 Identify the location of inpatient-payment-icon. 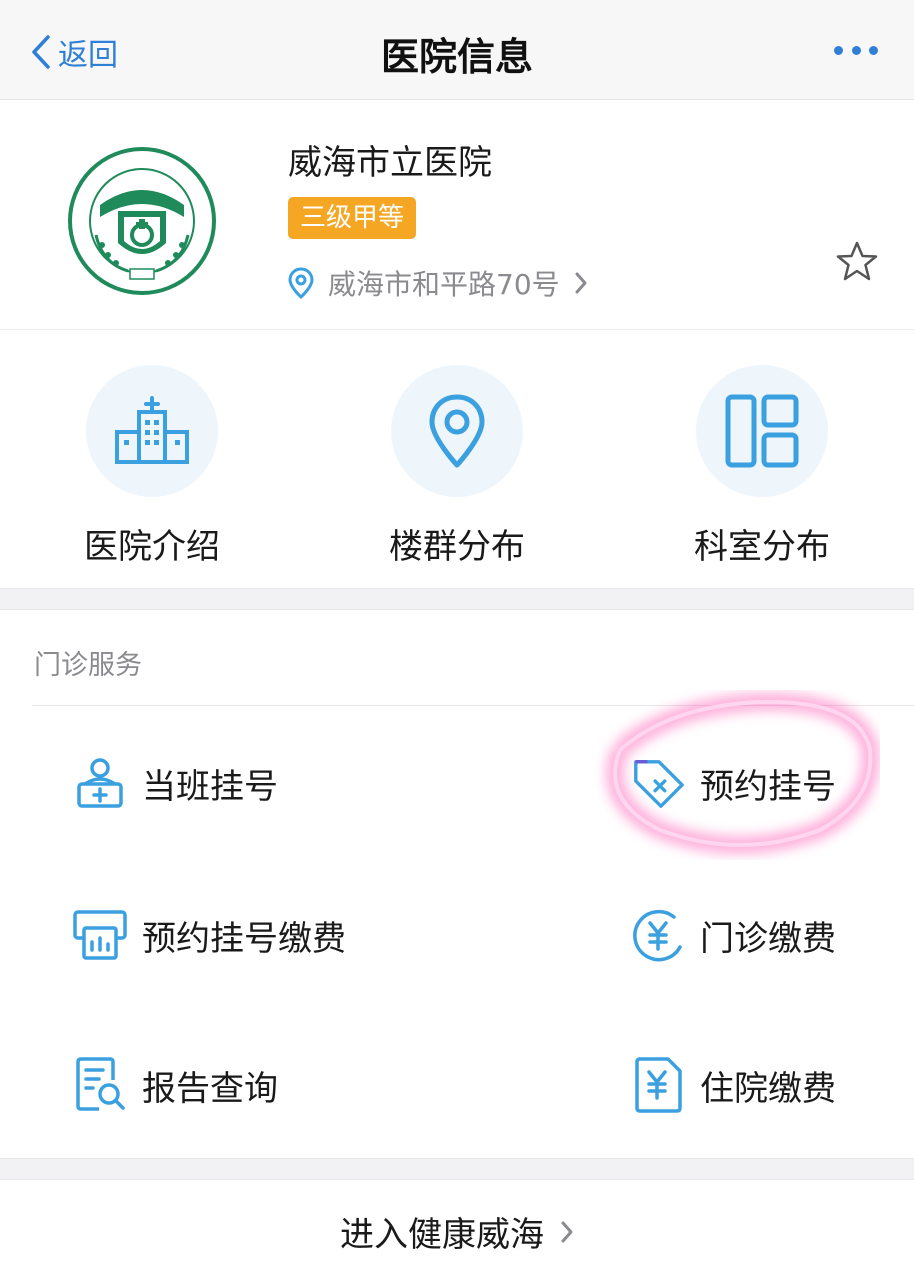
(658, 1085).